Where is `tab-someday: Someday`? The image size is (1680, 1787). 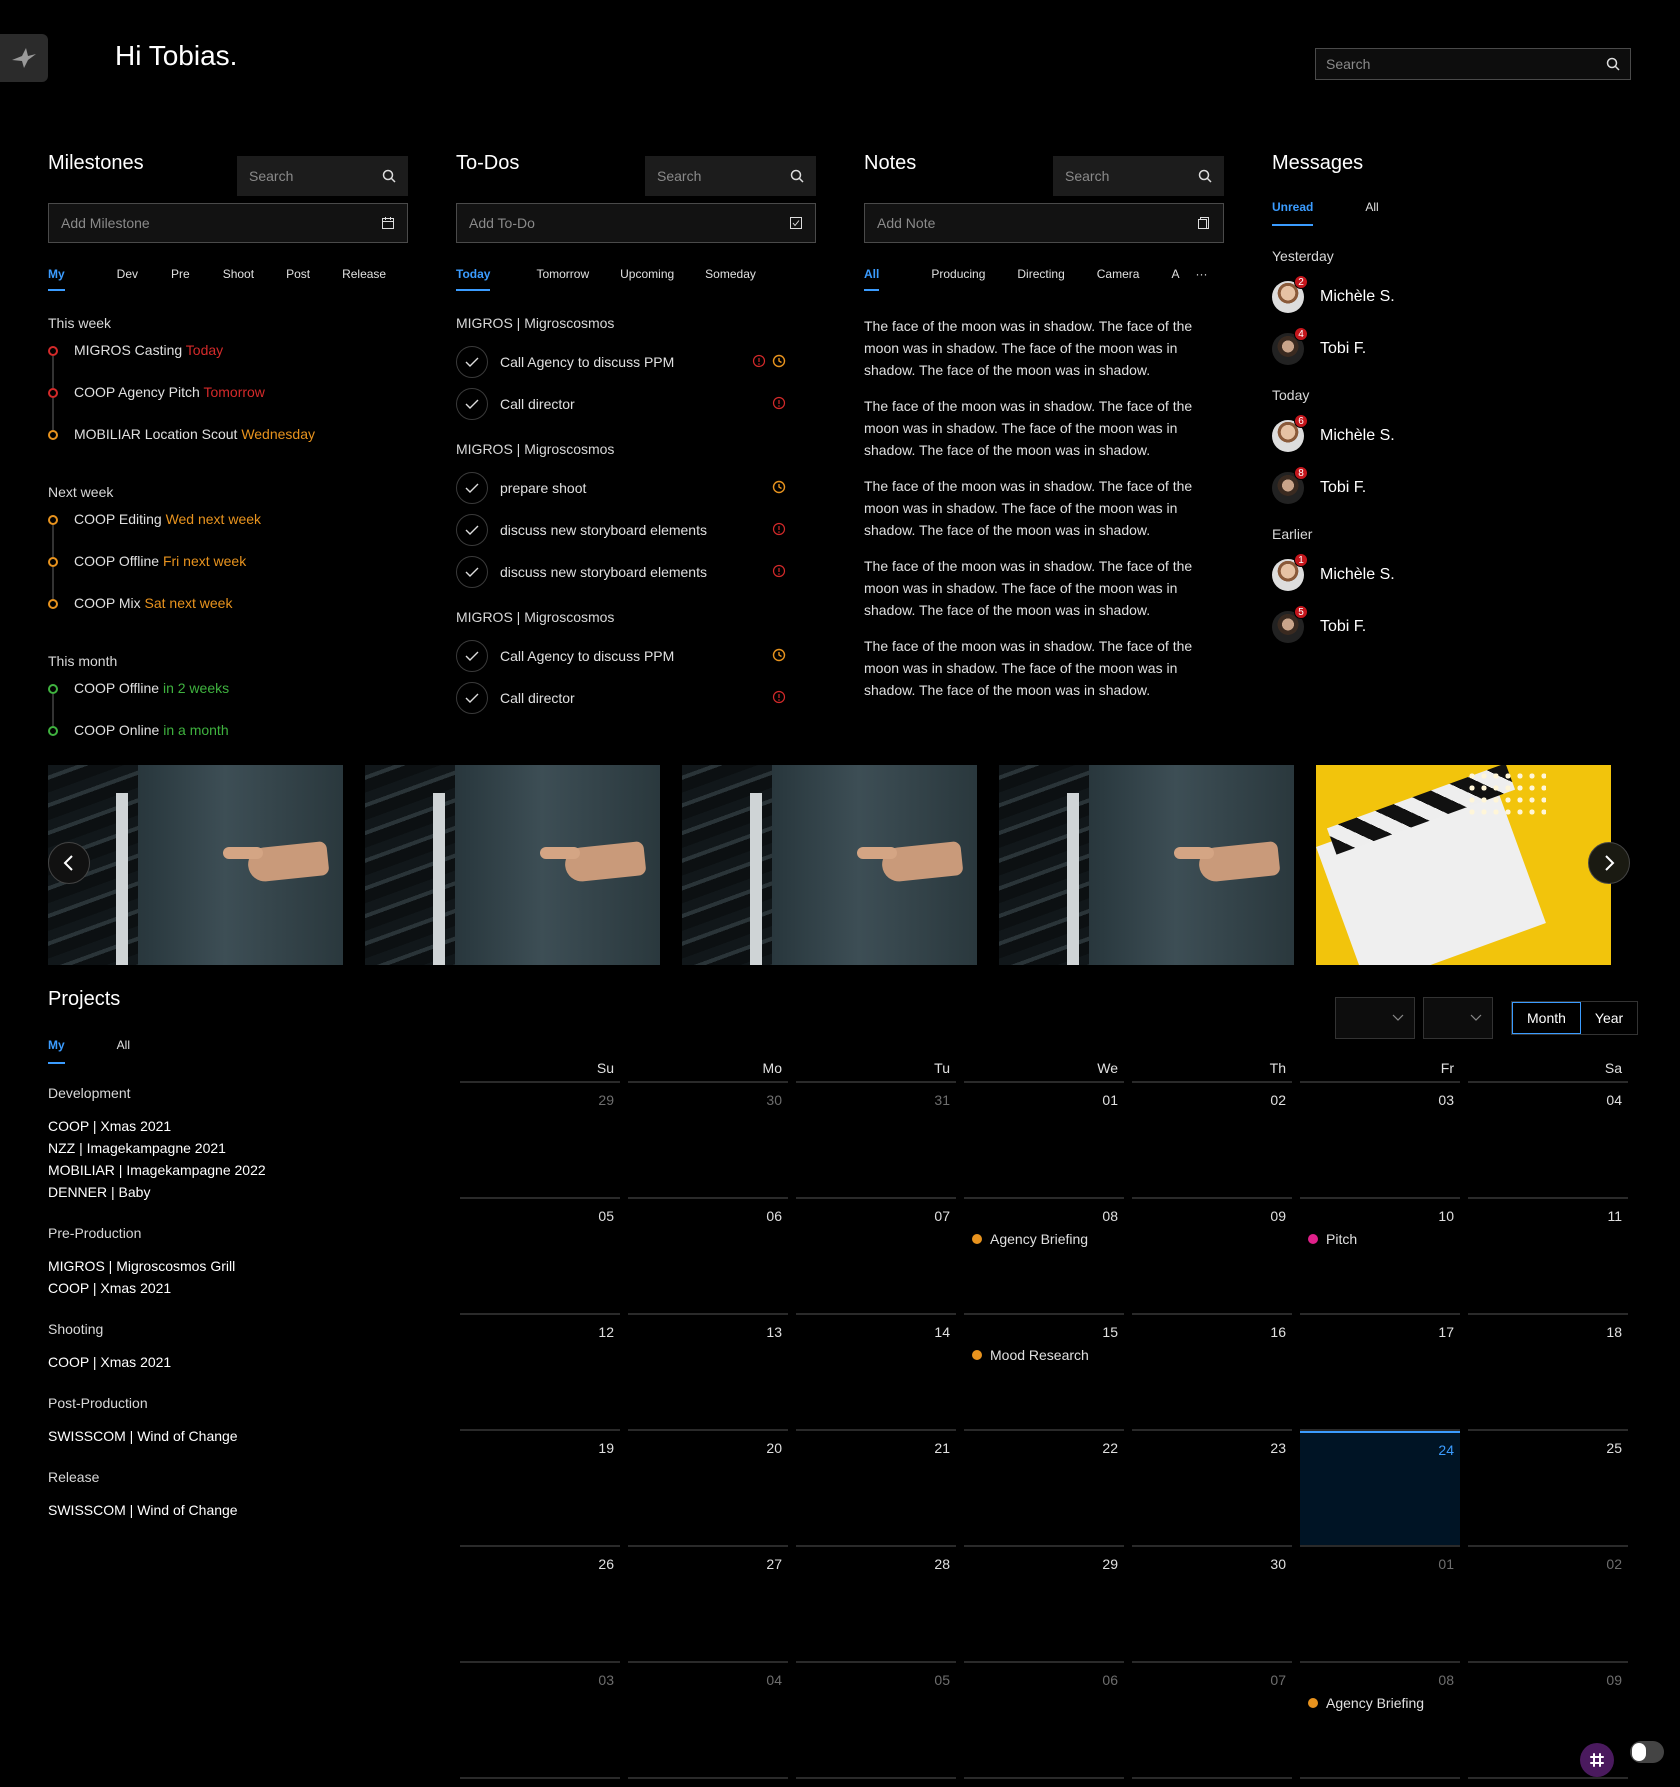
tab-someday: Someday is located at coordinates (730, 279).